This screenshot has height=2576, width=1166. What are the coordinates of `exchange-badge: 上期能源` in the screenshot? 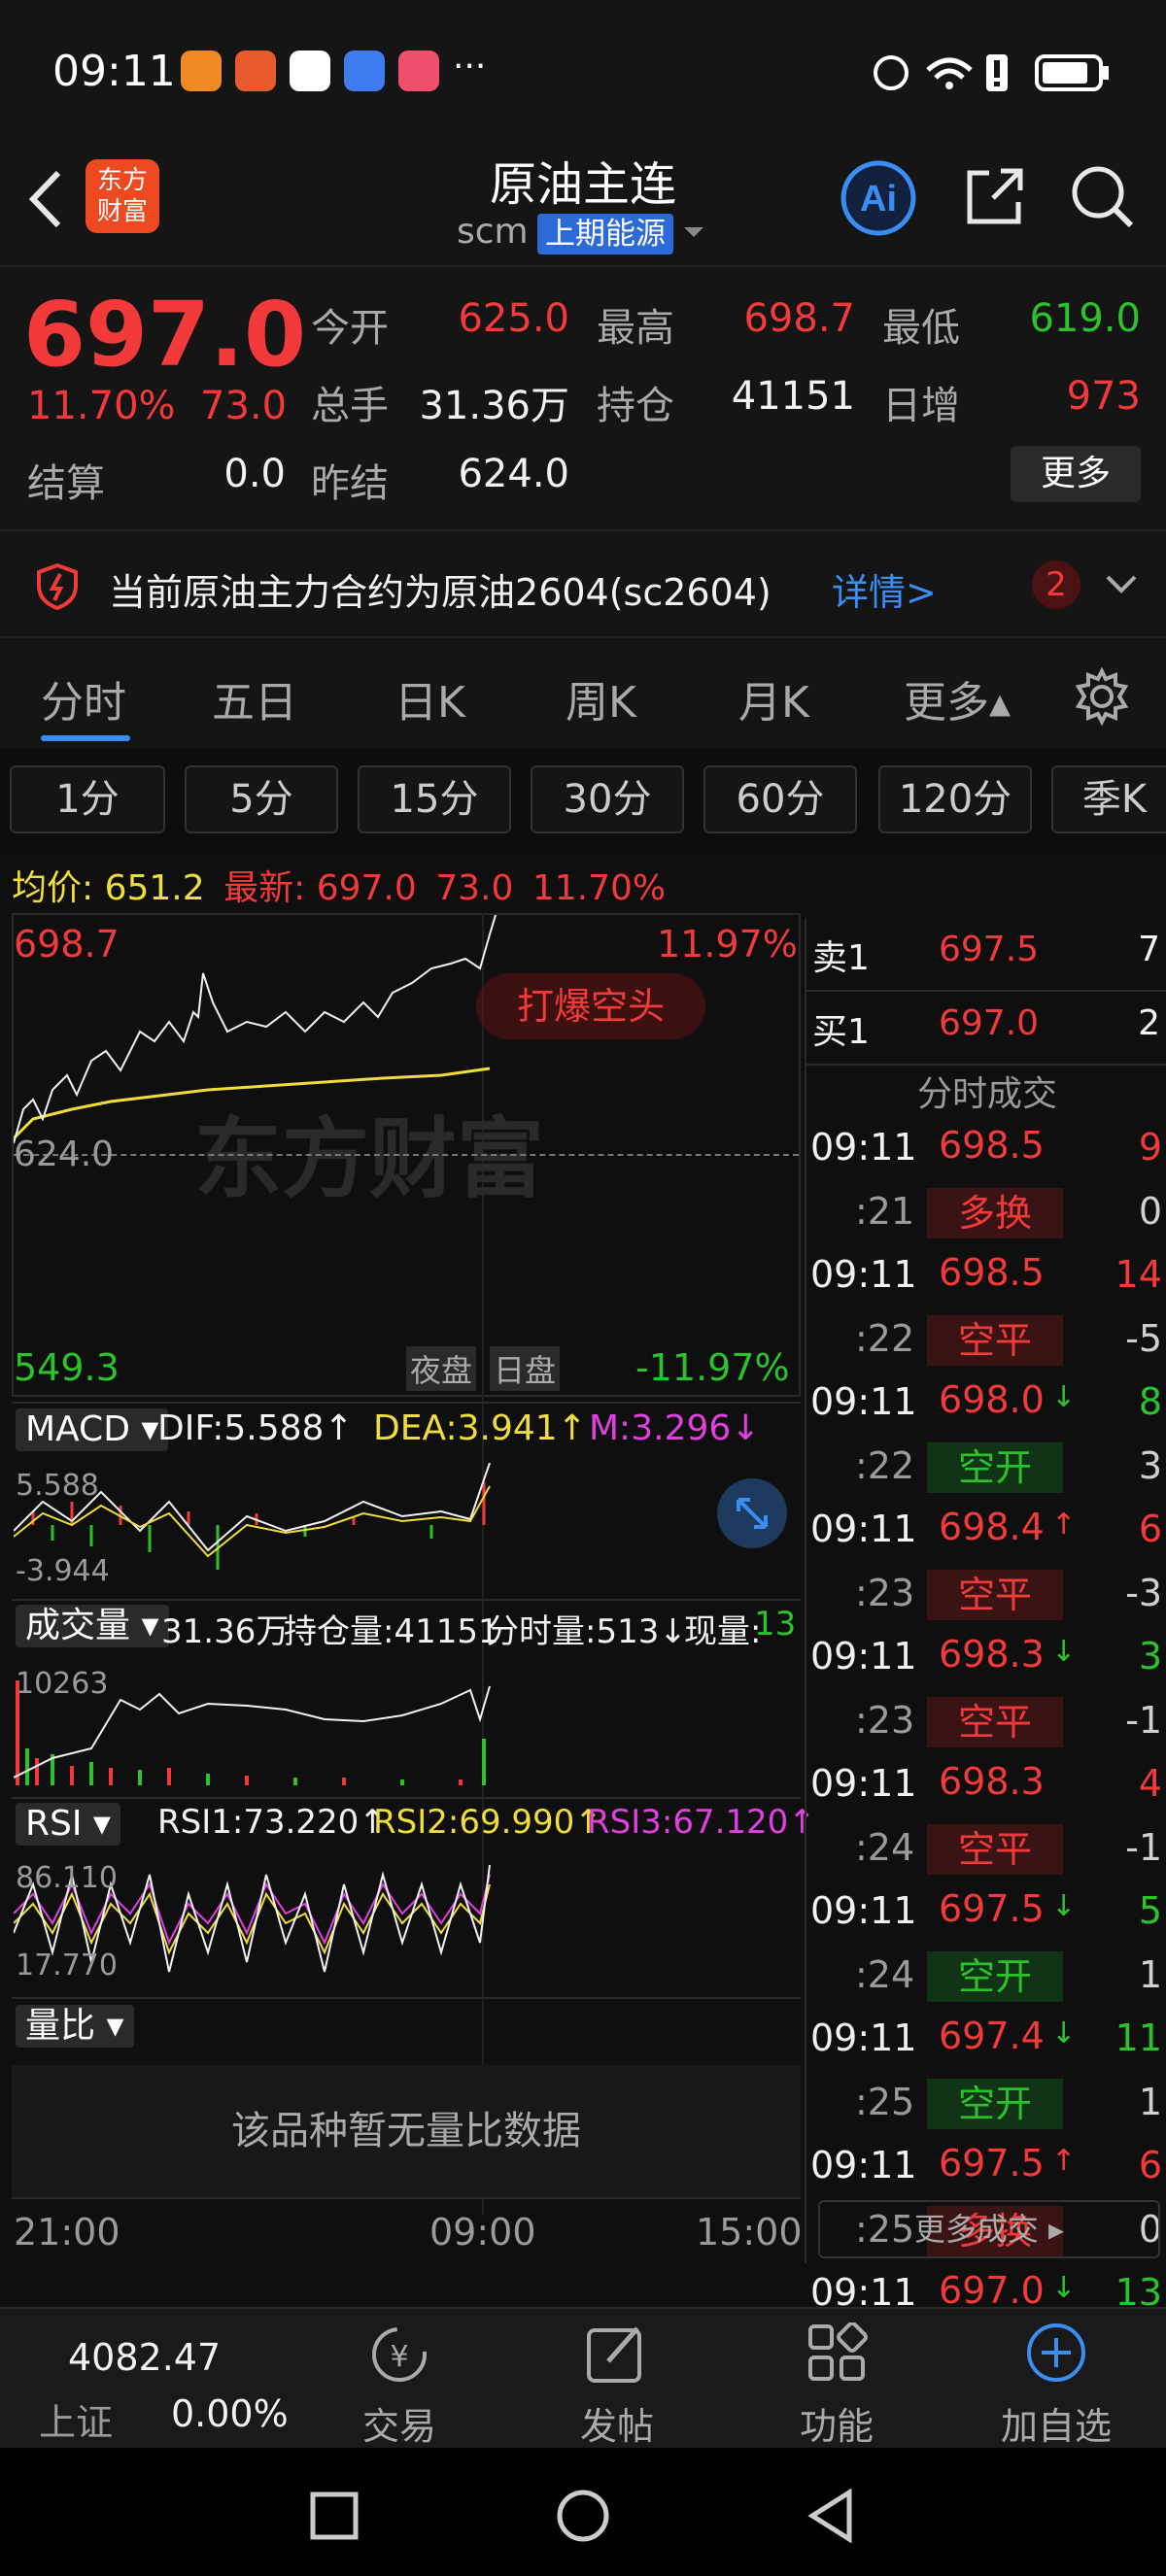 It's located at (605, 234).